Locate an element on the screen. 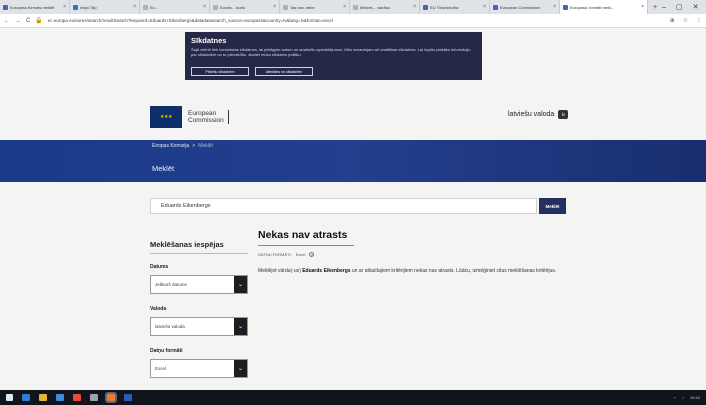  breadcrumb-current: Meklēt is located at coordinates (205, 146).